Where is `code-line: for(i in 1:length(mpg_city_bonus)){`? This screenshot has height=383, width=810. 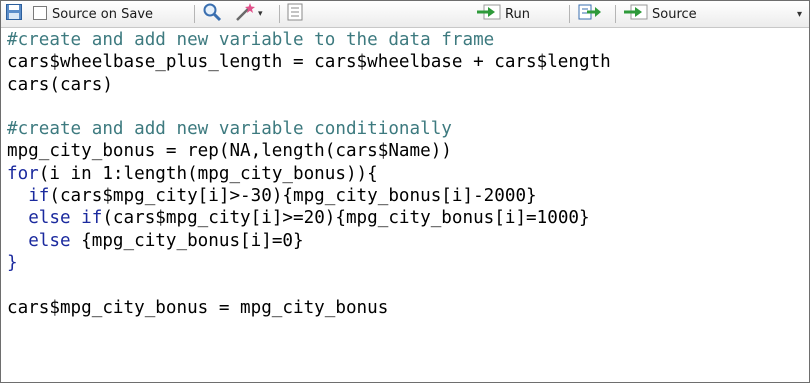 code-line: for(i in 1:length(mpg_city_bonus)){ is located at coordinates (408, 174).